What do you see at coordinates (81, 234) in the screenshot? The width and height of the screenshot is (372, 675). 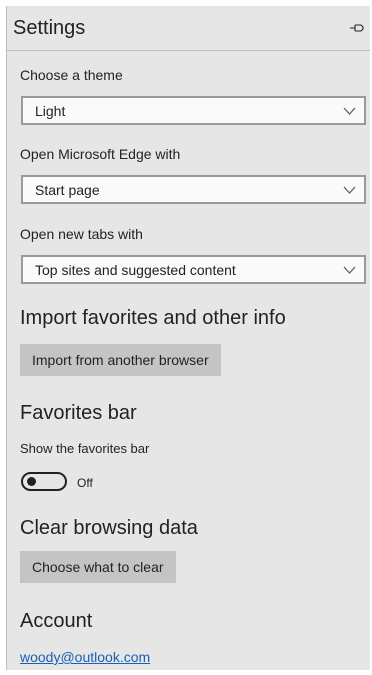 I see `new-tabs-label: Open new tabs with` at bounding box center [81, 234].